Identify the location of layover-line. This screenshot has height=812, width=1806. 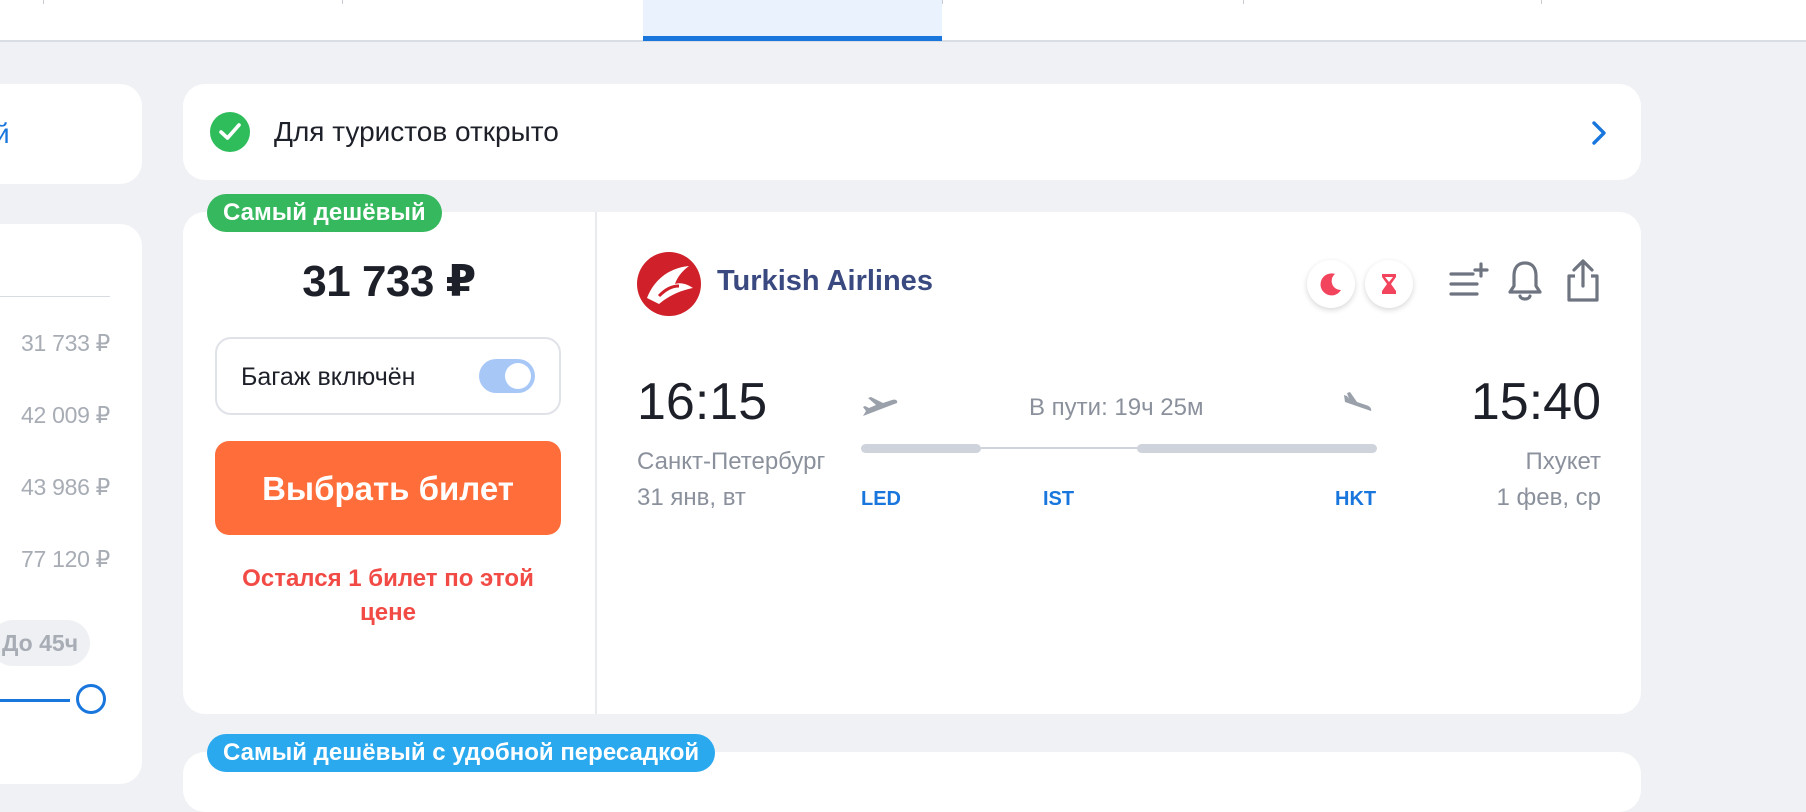
(1060, 448).